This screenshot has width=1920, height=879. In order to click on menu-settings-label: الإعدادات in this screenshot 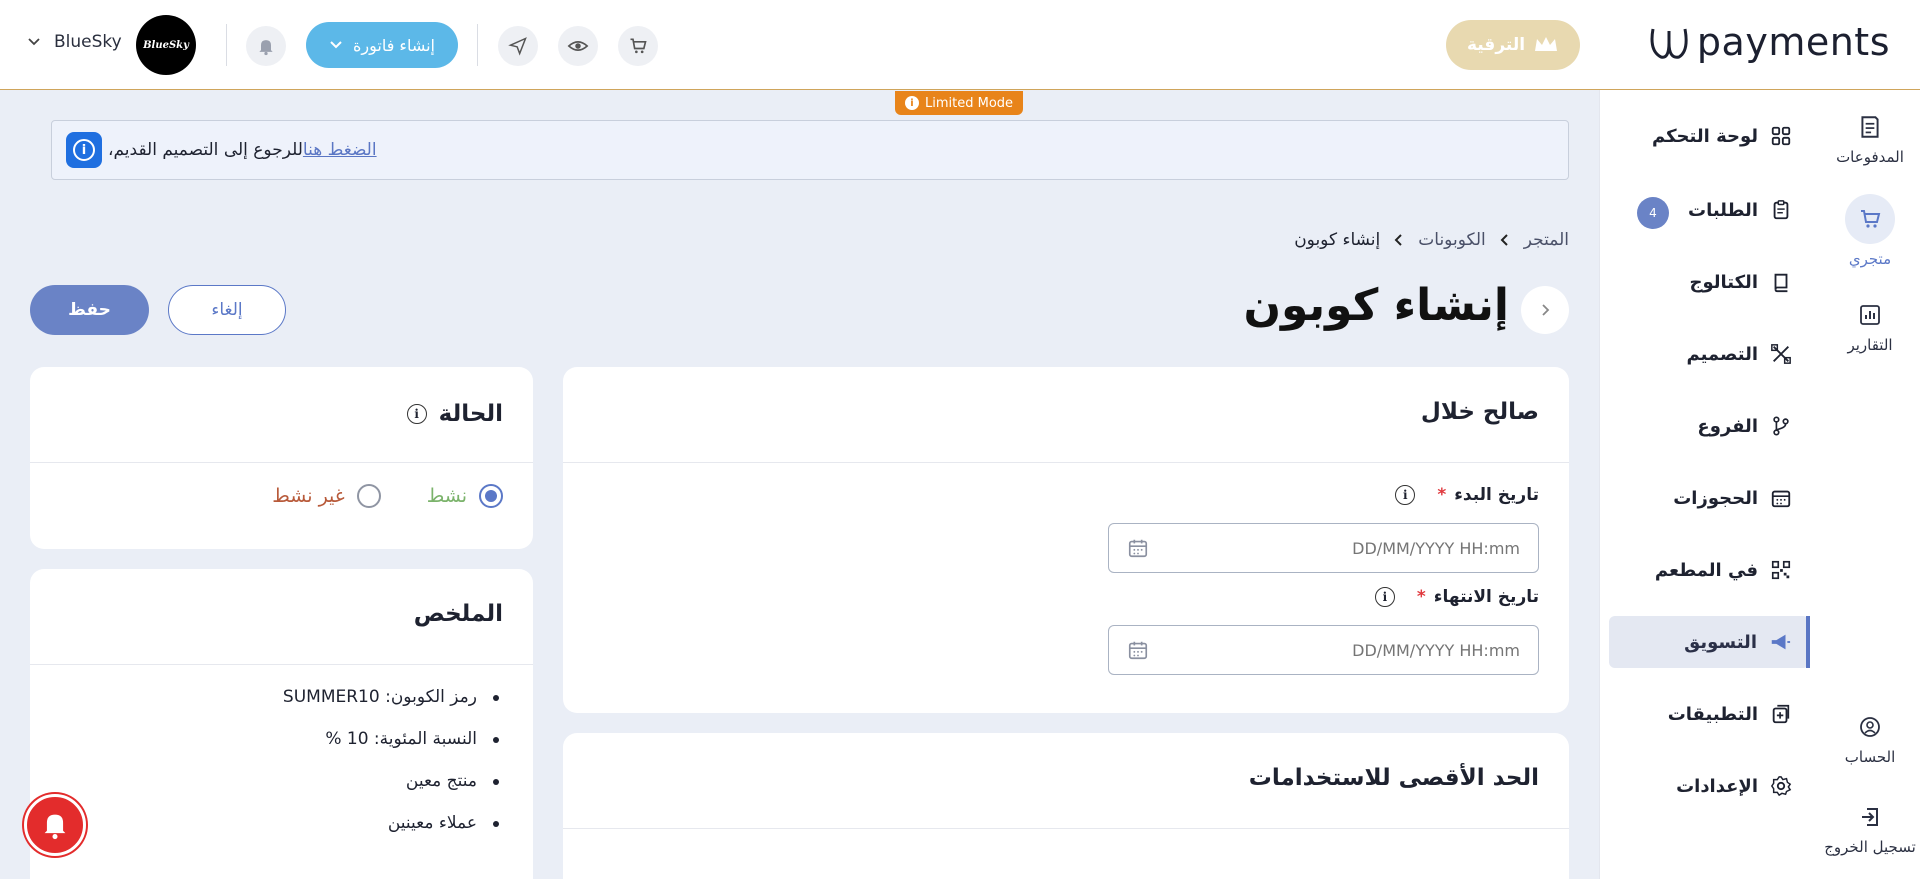, I will do `click(1717, 786)`.